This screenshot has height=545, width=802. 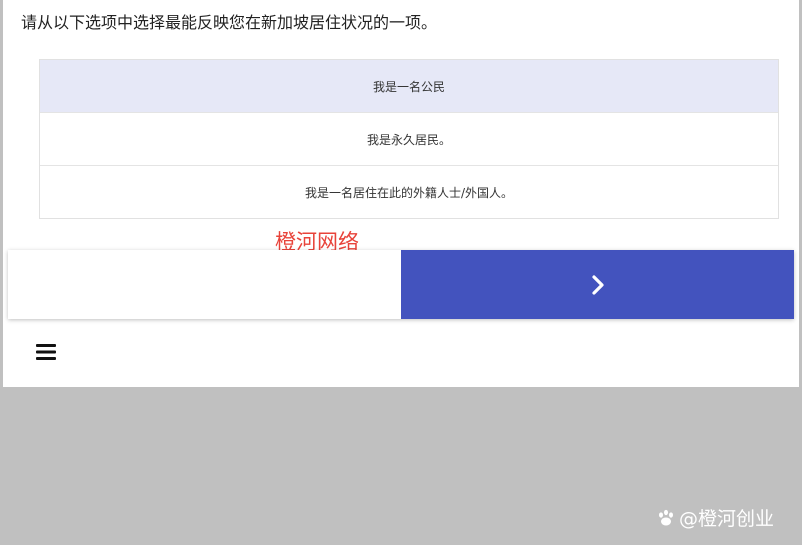 I want to click on chevron-right-icon, so click(x=597, y=284).